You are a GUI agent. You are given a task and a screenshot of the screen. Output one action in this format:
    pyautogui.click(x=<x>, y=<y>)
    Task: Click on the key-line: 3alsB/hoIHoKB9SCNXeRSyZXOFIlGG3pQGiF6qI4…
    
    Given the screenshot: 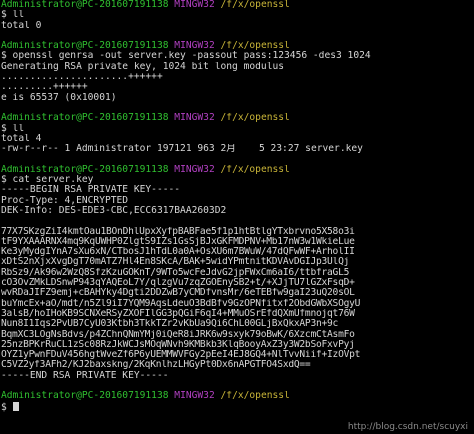 What is the action you would take?
    pyautogui.click(x=178, y=313)
    